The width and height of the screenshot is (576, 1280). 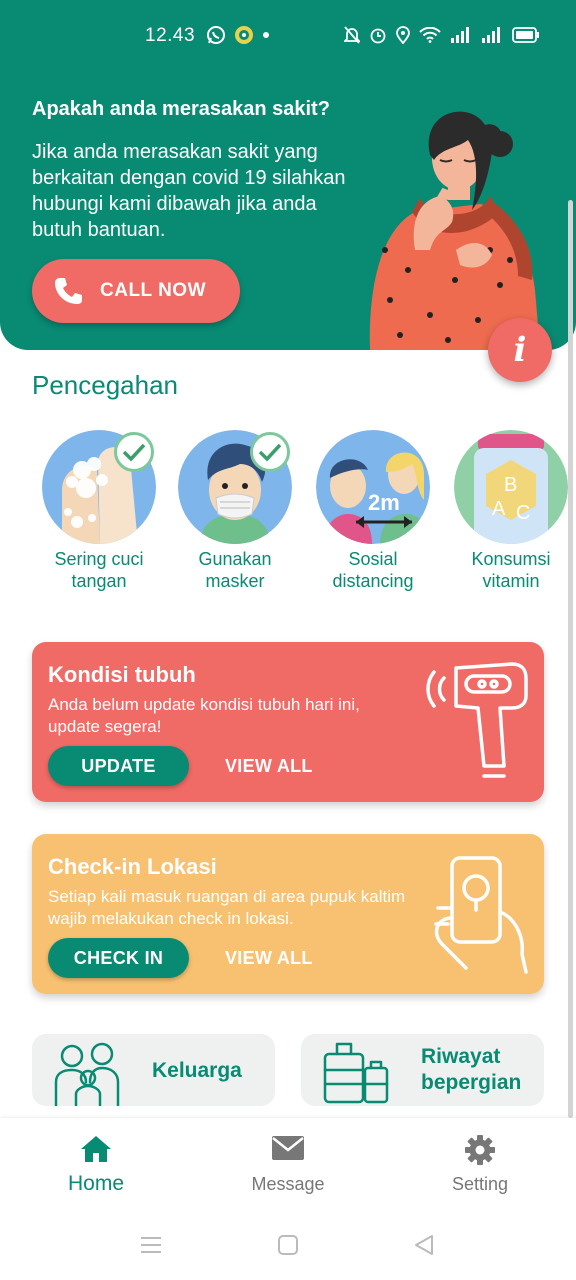 I want to click on prevention-label: Sosial distancing, so click(x=373, y=570).